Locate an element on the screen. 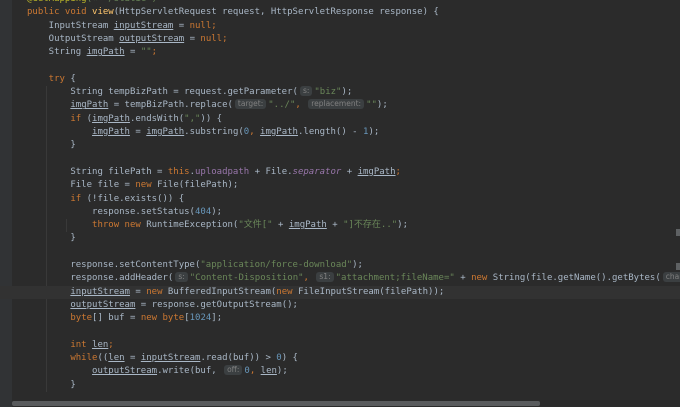  code-token: String is located at coordinates (57, 52).